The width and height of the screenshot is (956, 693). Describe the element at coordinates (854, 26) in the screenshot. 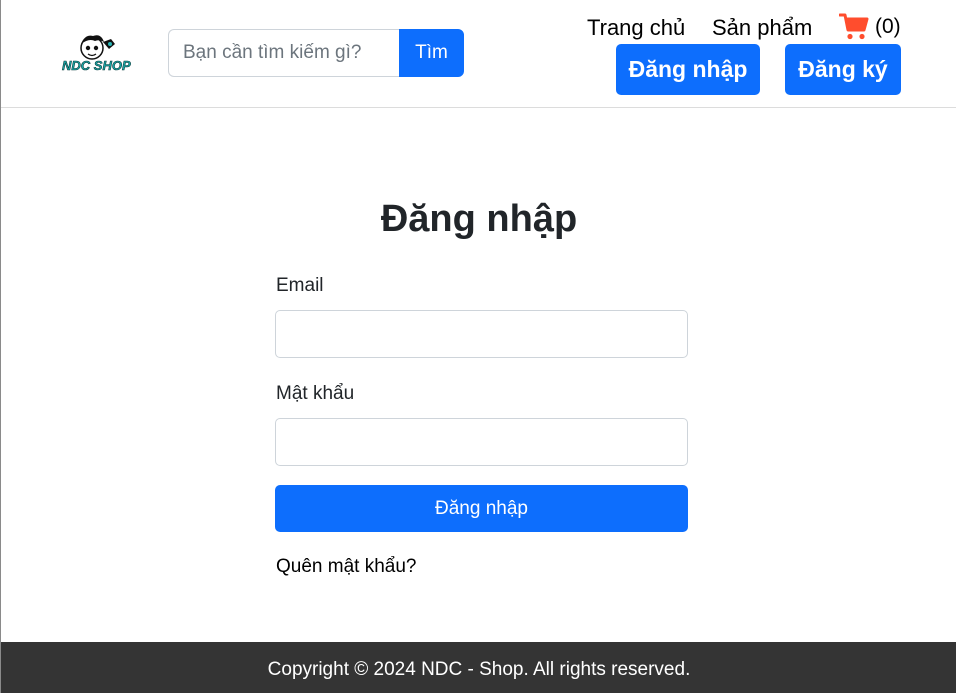

I see `shopping-cart-icon` at that location.